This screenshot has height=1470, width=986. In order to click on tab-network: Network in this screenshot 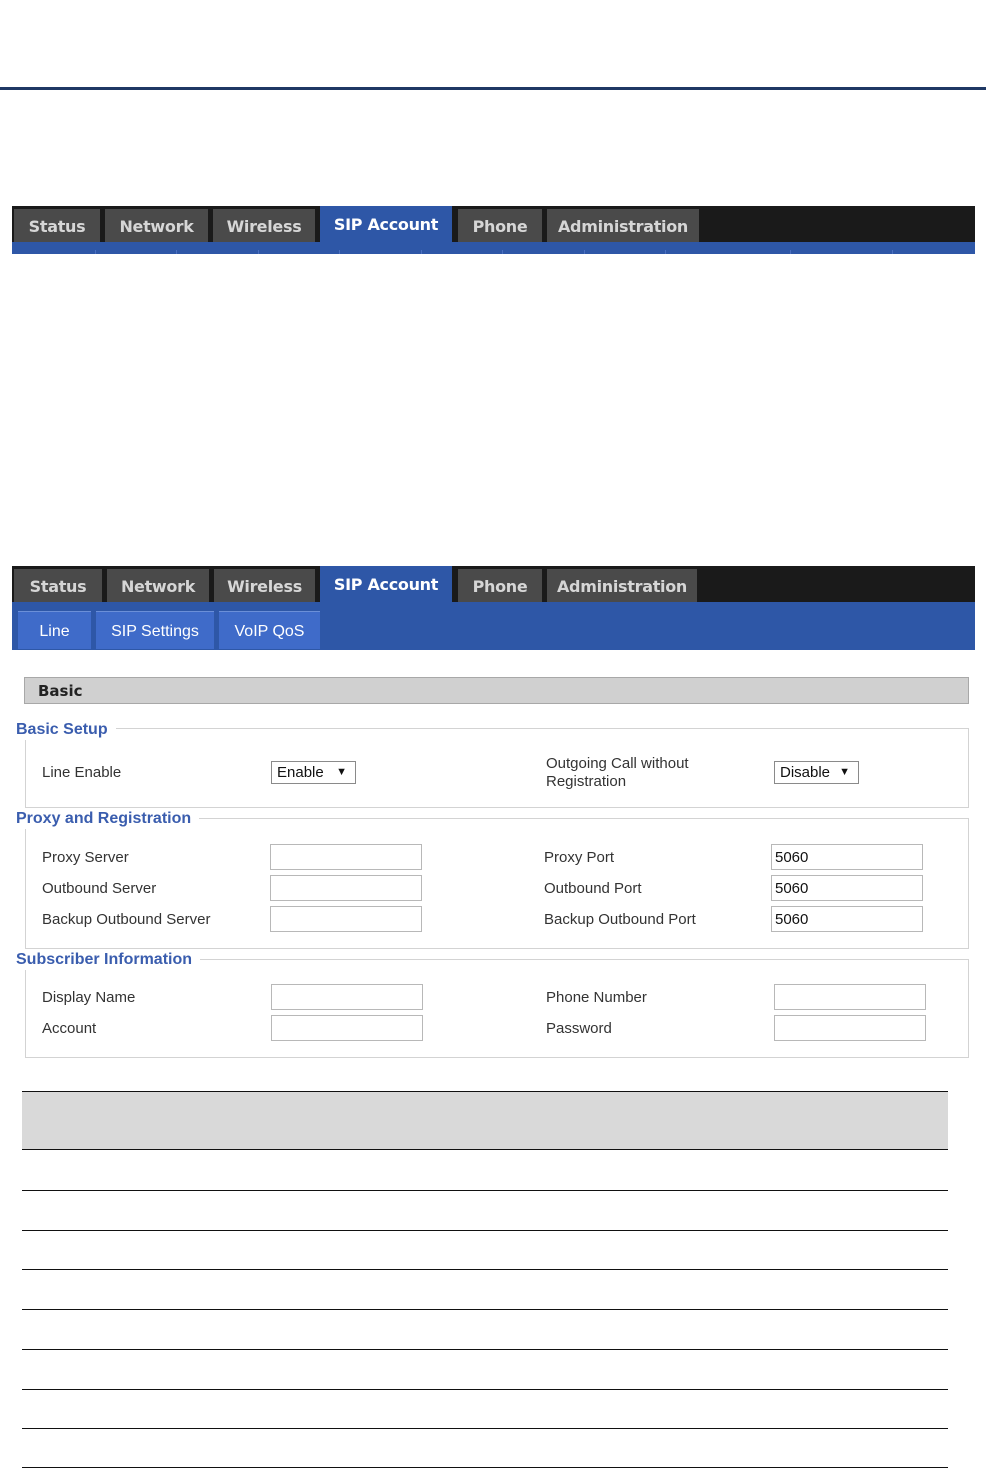, I will do `click(158, 585)`.